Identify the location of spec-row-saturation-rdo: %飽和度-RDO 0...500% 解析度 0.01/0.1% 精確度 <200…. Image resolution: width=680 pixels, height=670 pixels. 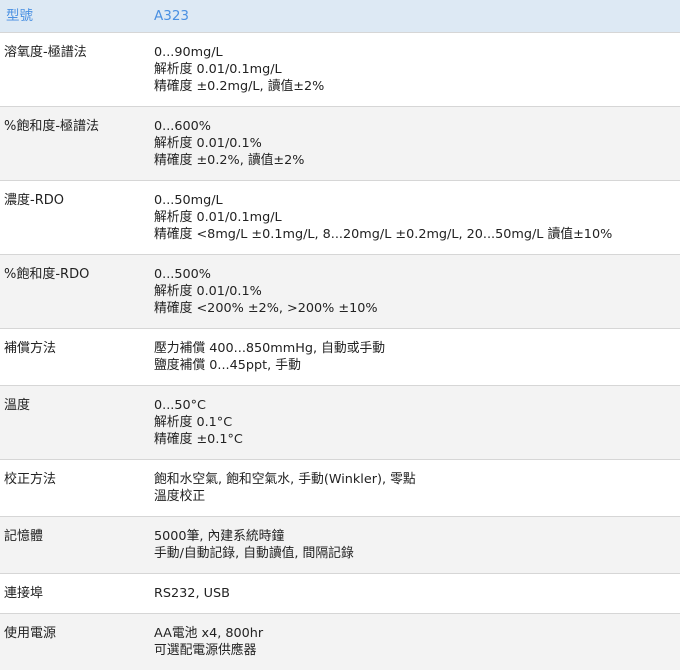
(340, 292).